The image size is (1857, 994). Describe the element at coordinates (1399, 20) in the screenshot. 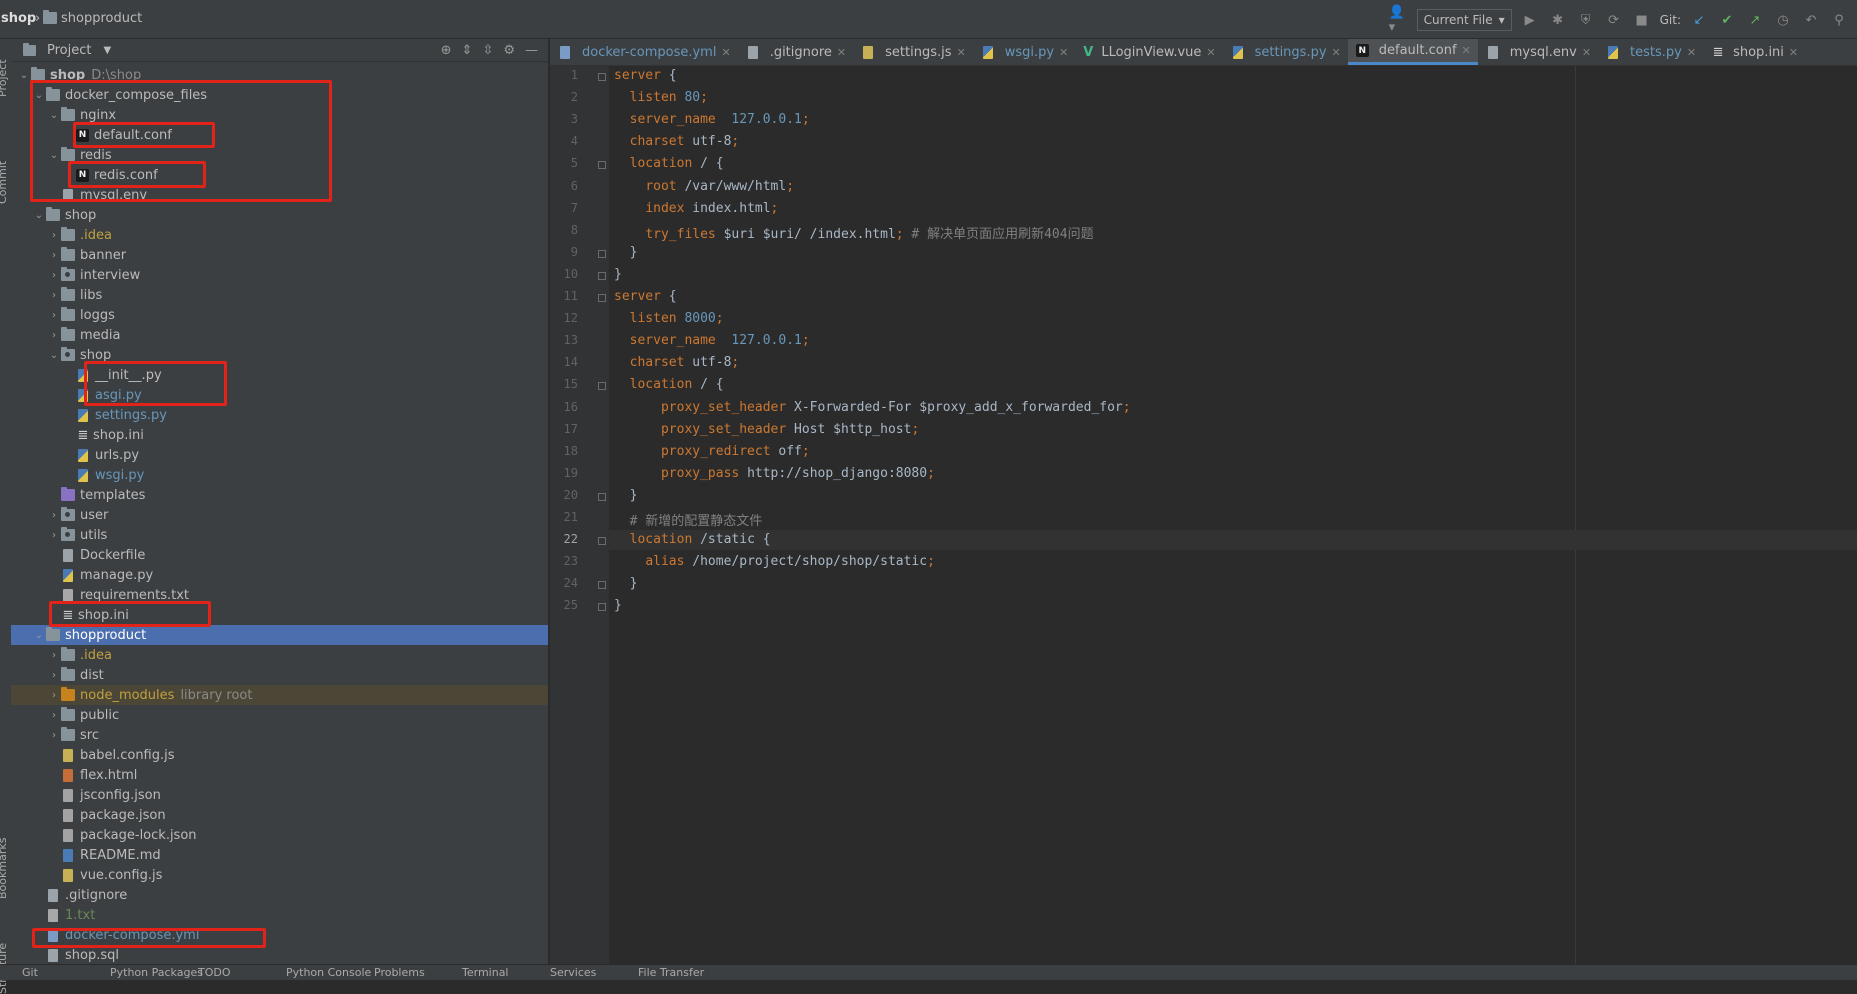

I see `user-icon: 👤▾` at that location.